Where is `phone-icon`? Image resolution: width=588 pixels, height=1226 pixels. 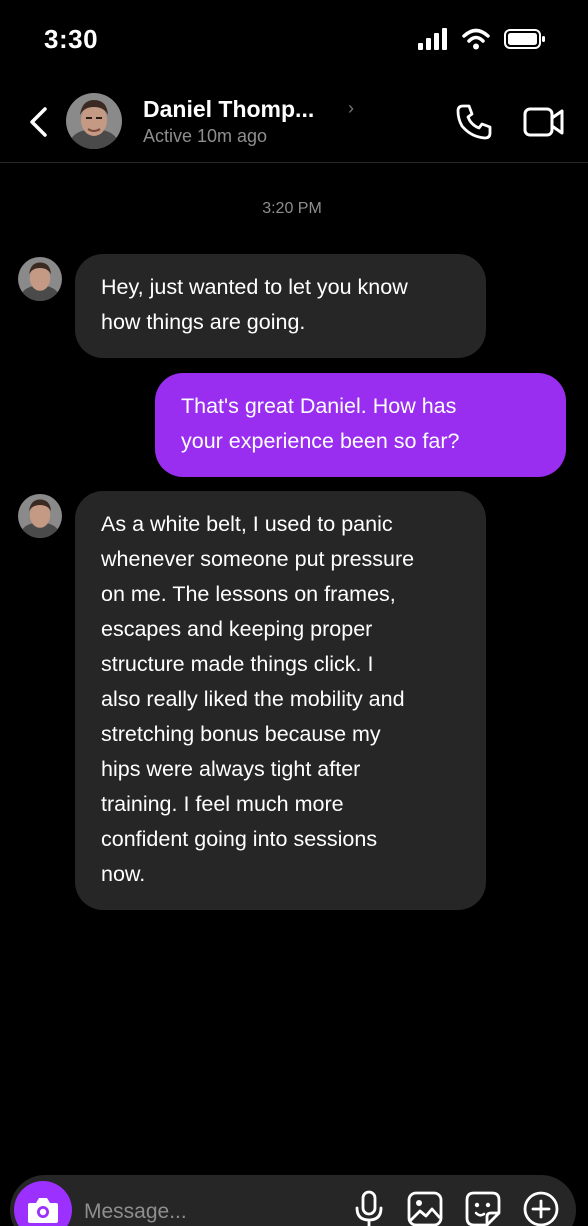 phone-icon is located at coordinates (474, 122).